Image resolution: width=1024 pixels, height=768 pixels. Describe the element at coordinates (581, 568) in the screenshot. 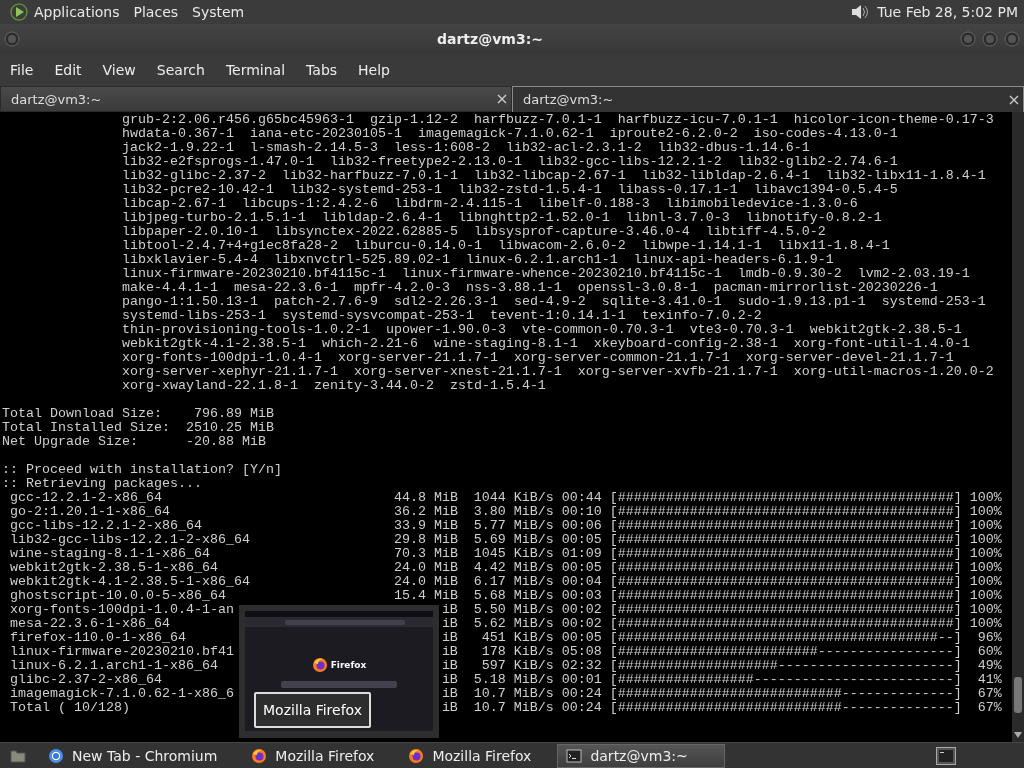

I see `download-time: 00:05` at that location.